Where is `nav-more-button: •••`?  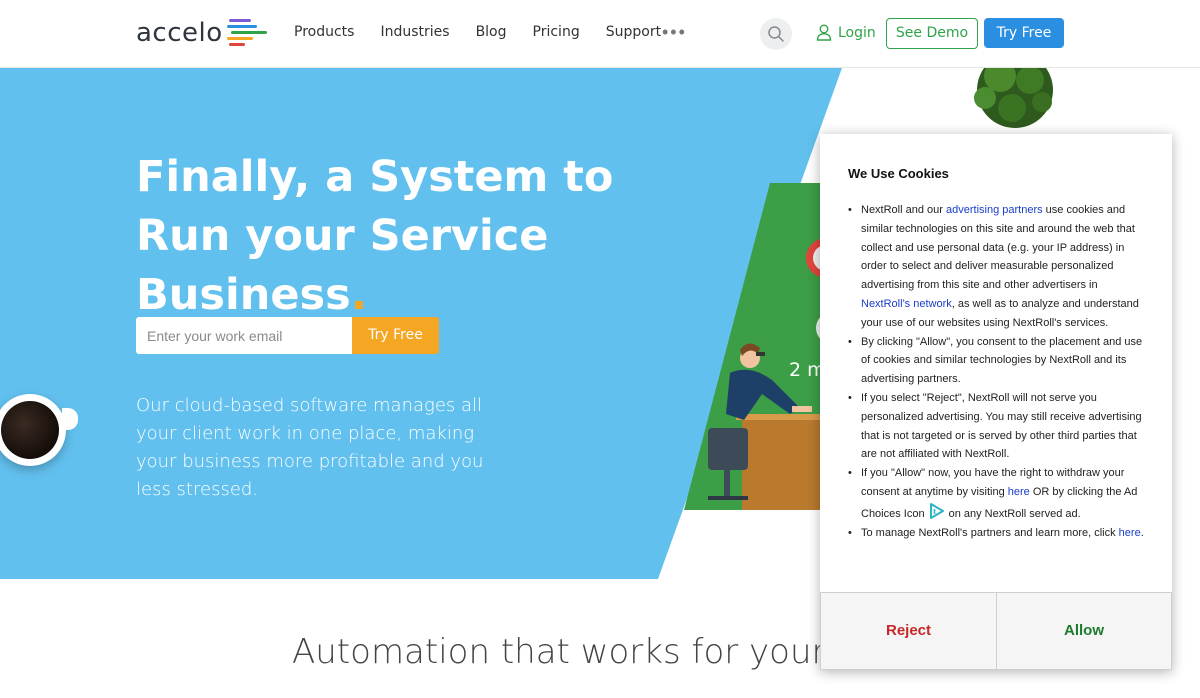
nav-more-button: ••• is located at coordinates (674, 32).